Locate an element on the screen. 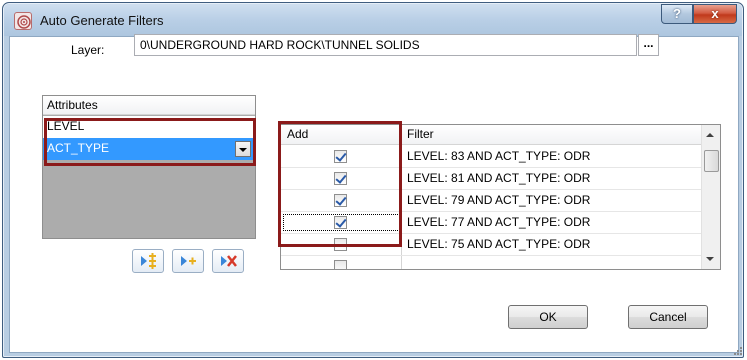 The height and width of the screenshot is (360, 747). remove-icon is located at coordinates (229, 261).